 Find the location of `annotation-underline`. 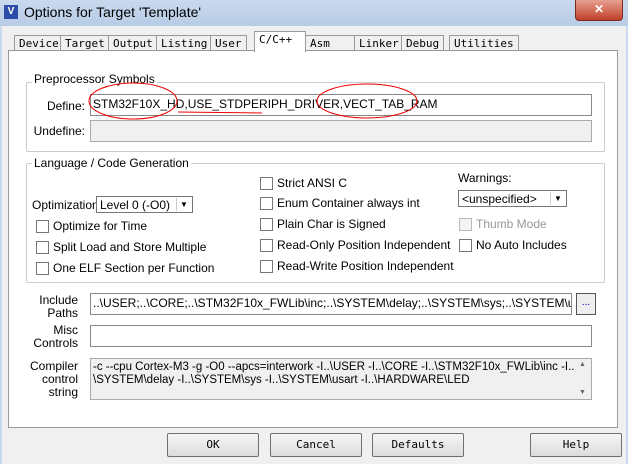

annotation-underline is located at coordinates (220, 112).